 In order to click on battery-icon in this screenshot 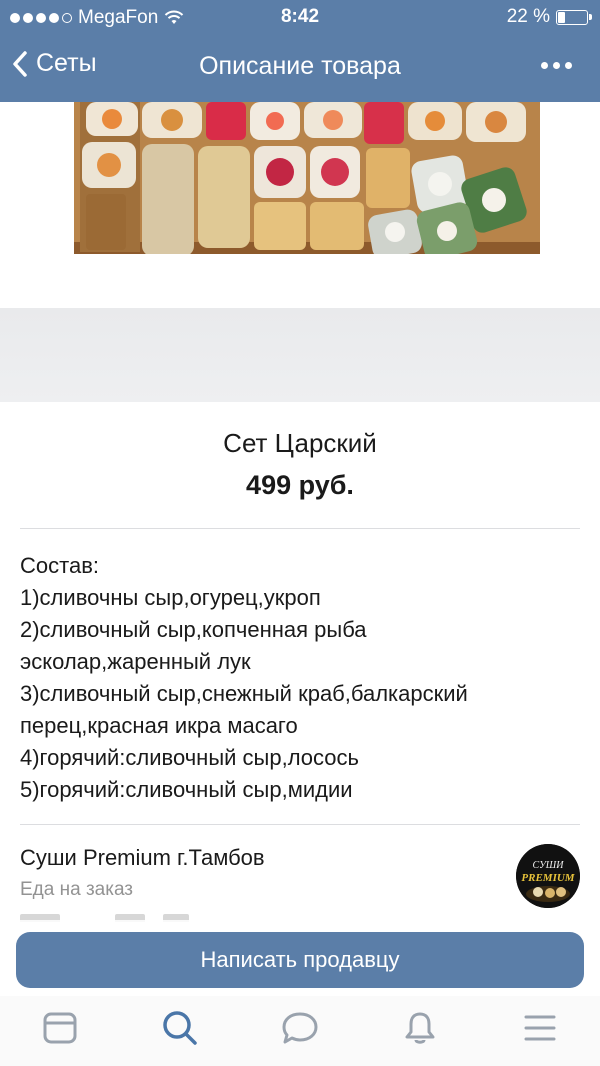, I will do `click(574, 17)`.